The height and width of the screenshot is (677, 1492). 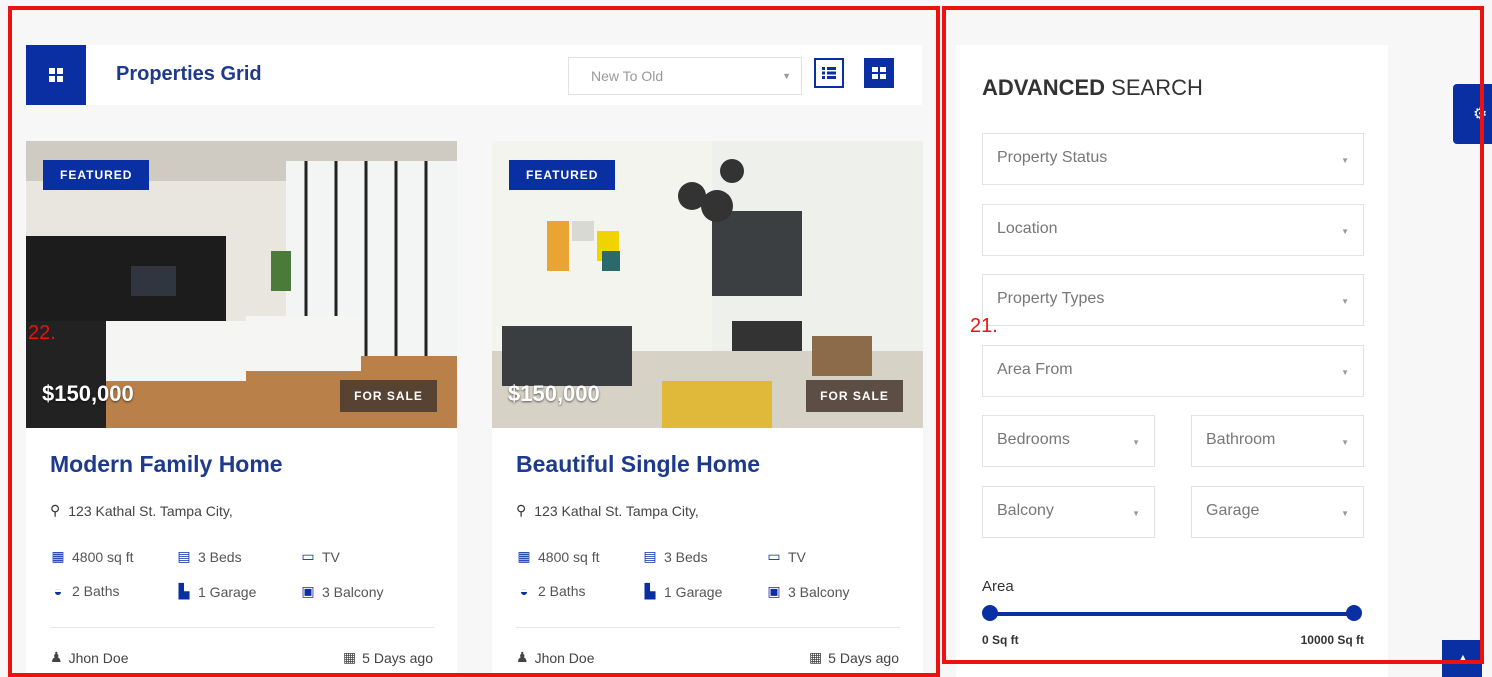 I want to click on balcony-label: Balcony, so click(x=1025, y=510).